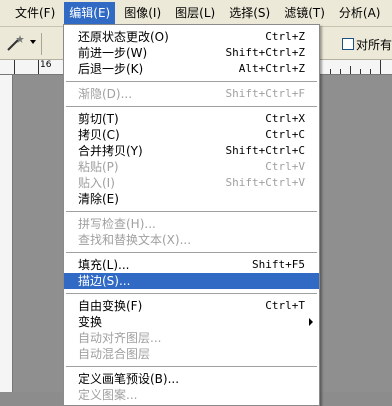 The height and width of the screenshot is (406, 392). What do you see at coordinates (110, 306) in the screenshot?
I see `menu-item-label: 自由变换(F)` at bounding box center [110, 306].